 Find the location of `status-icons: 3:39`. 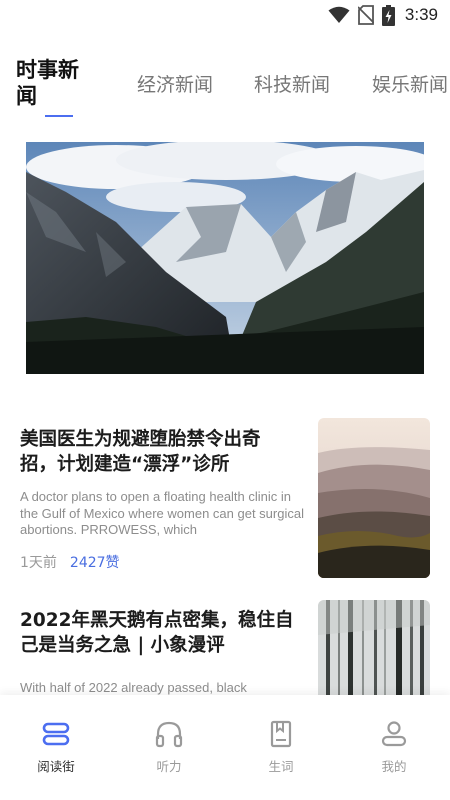

status-icons: 3:39 is located at coordinates (383, 15).